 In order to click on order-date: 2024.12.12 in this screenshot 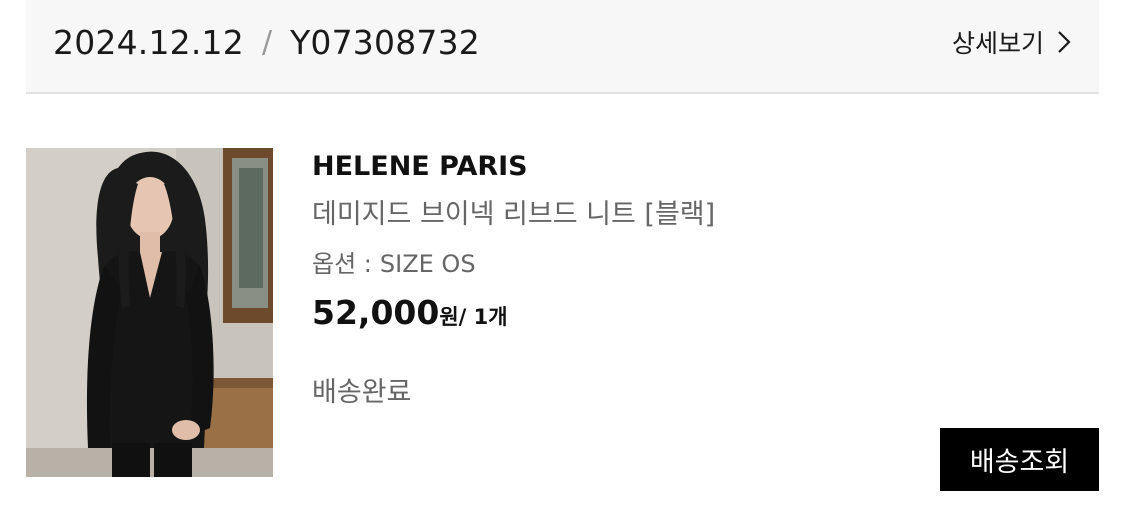, I will do `click(148, 42)`.